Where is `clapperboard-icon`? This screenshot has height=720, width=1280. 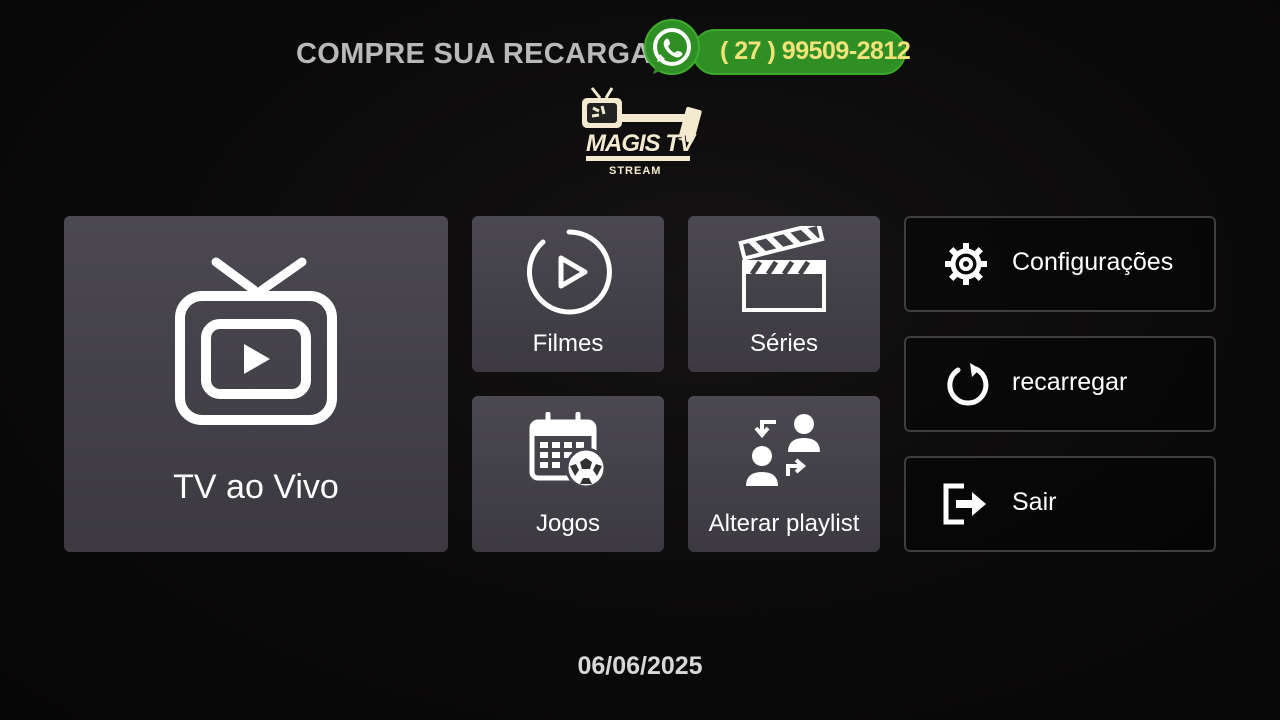
clapperboard-icon is located at coordinates (782, 269).